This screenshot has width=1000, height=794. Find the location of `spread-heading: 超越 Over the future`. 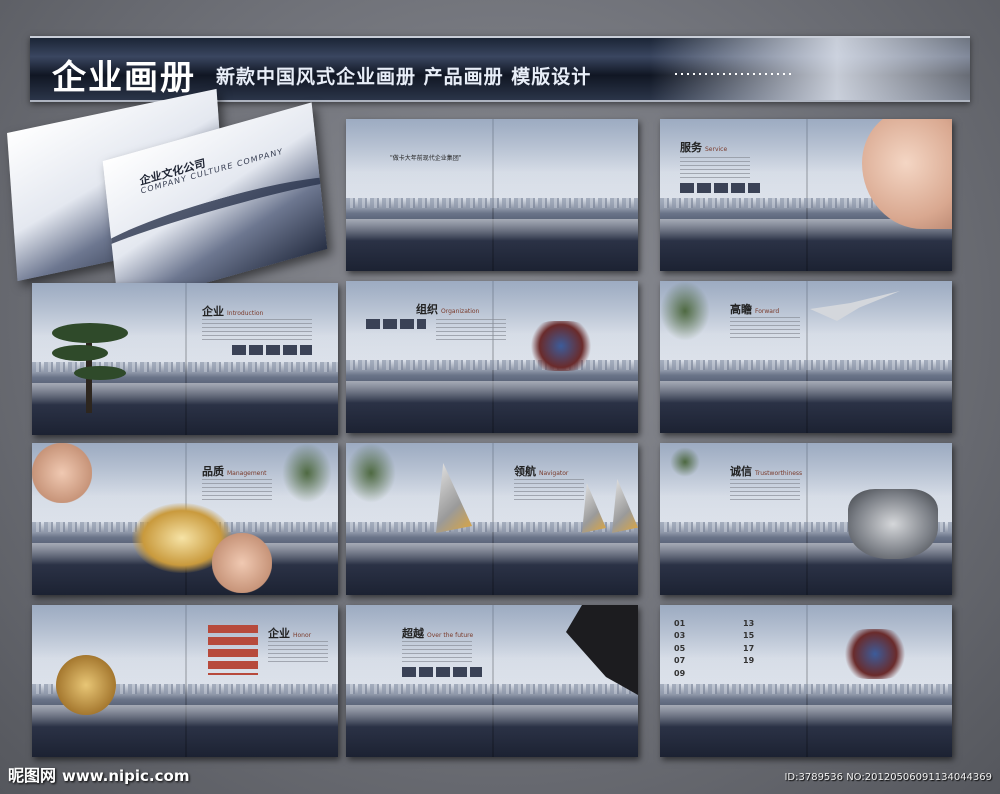

spread-heading: 超越 Over the future is located at coordinates (438, 633).